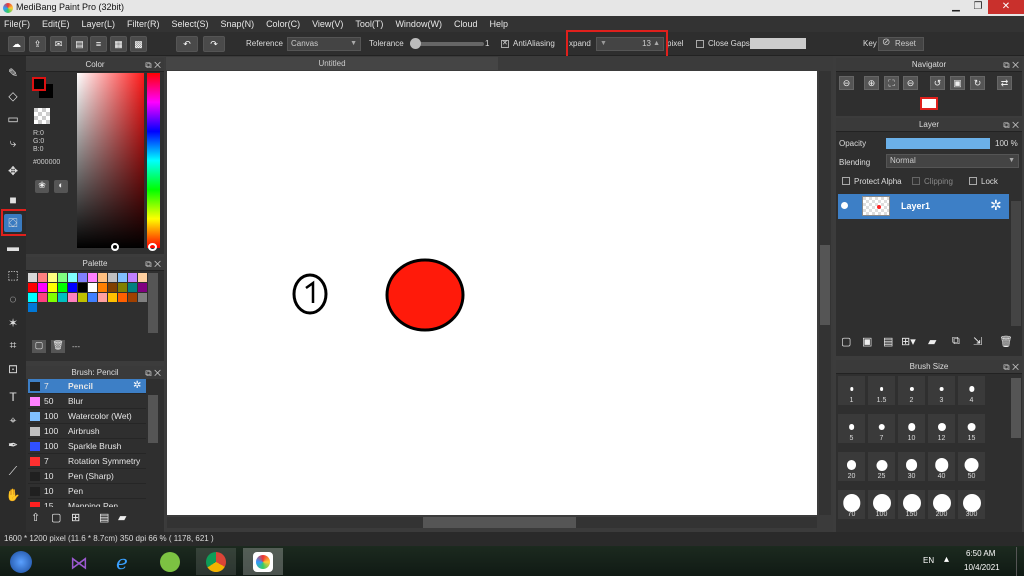 The image size is (1024, 576). What do you see at coordinates (941, 504) in the screenshot?
I see `brush-size-option: 200` at bounding box center [941, 504].